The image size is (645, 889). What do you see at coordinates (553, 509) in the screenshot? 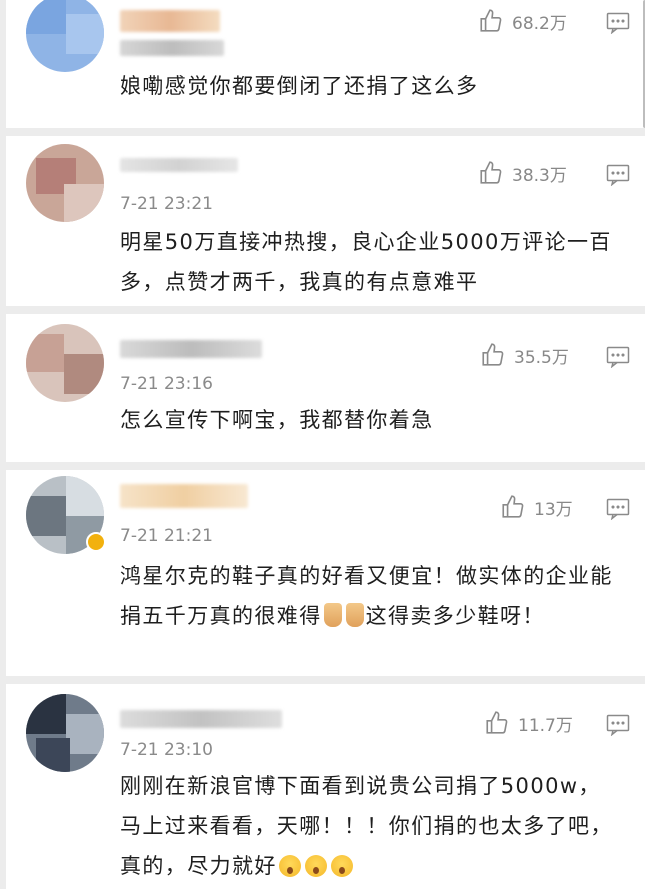
I see `like-count: 13万` at bounding box center [553, 509].